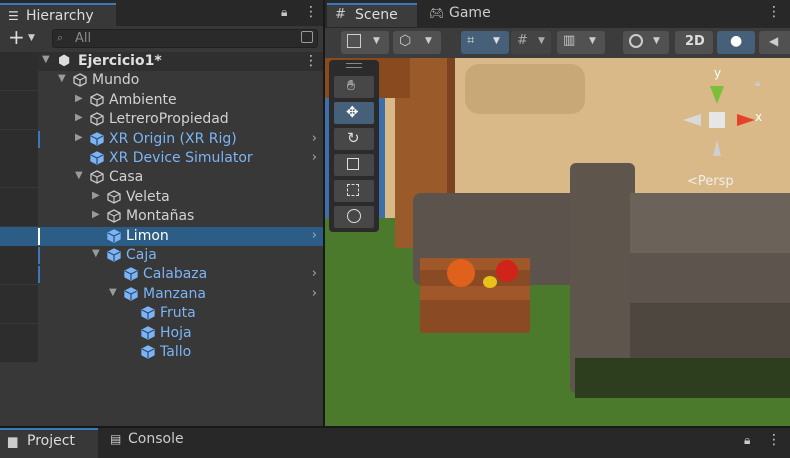 This screenshot has width=790, height=458. I want to click on hierarchy-row-label: Calabaza, so click(175, 274).